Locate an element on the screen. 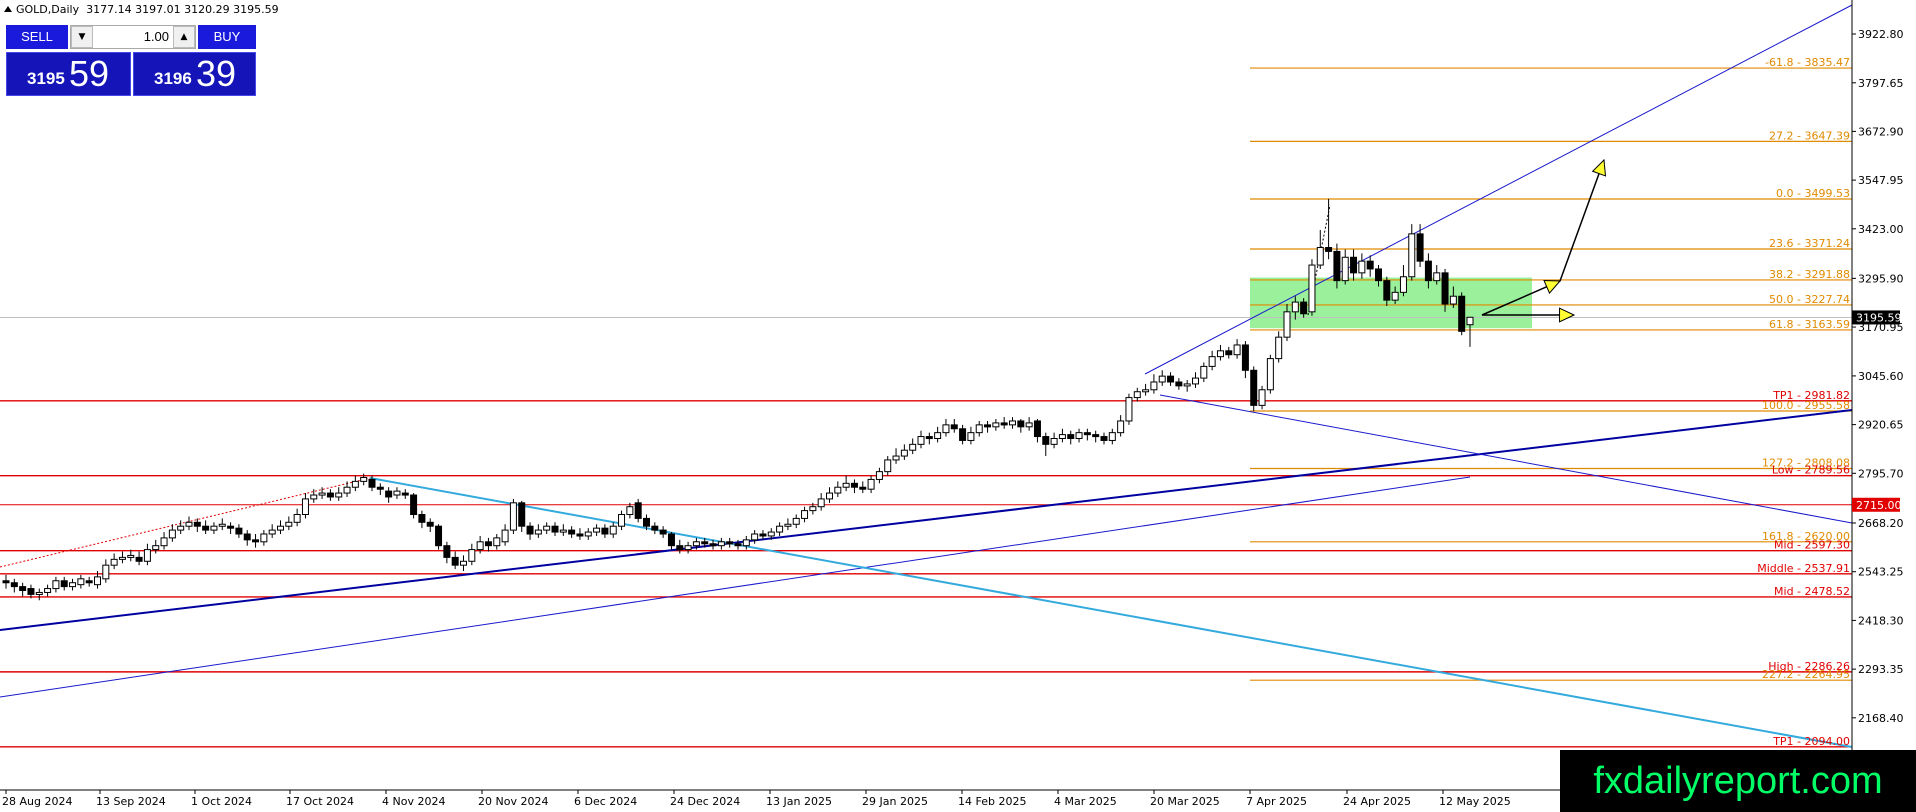 This screenshot has height=812, width=1916. buy-button: BUY is located at coordinates (227, 37).